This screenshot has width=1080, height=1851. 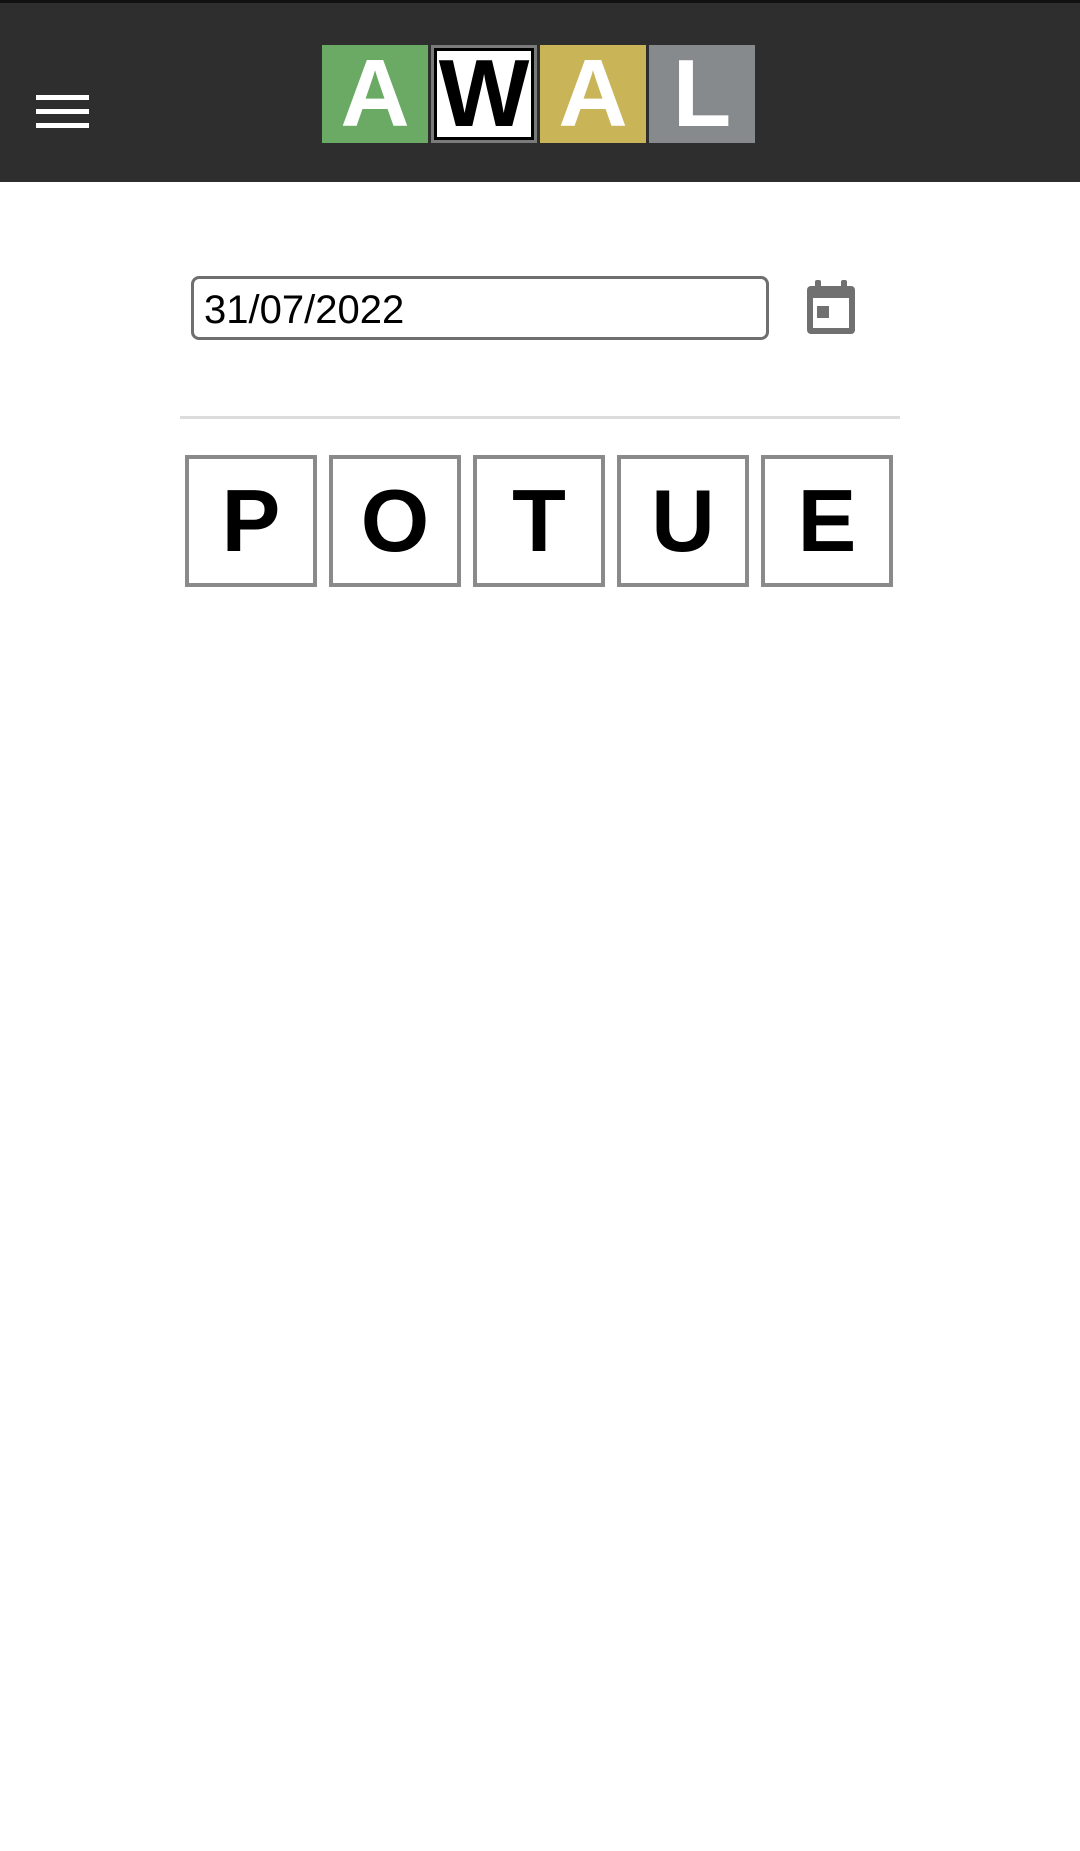 I want to click on letter-tile: U, so click(x=683, y=521).